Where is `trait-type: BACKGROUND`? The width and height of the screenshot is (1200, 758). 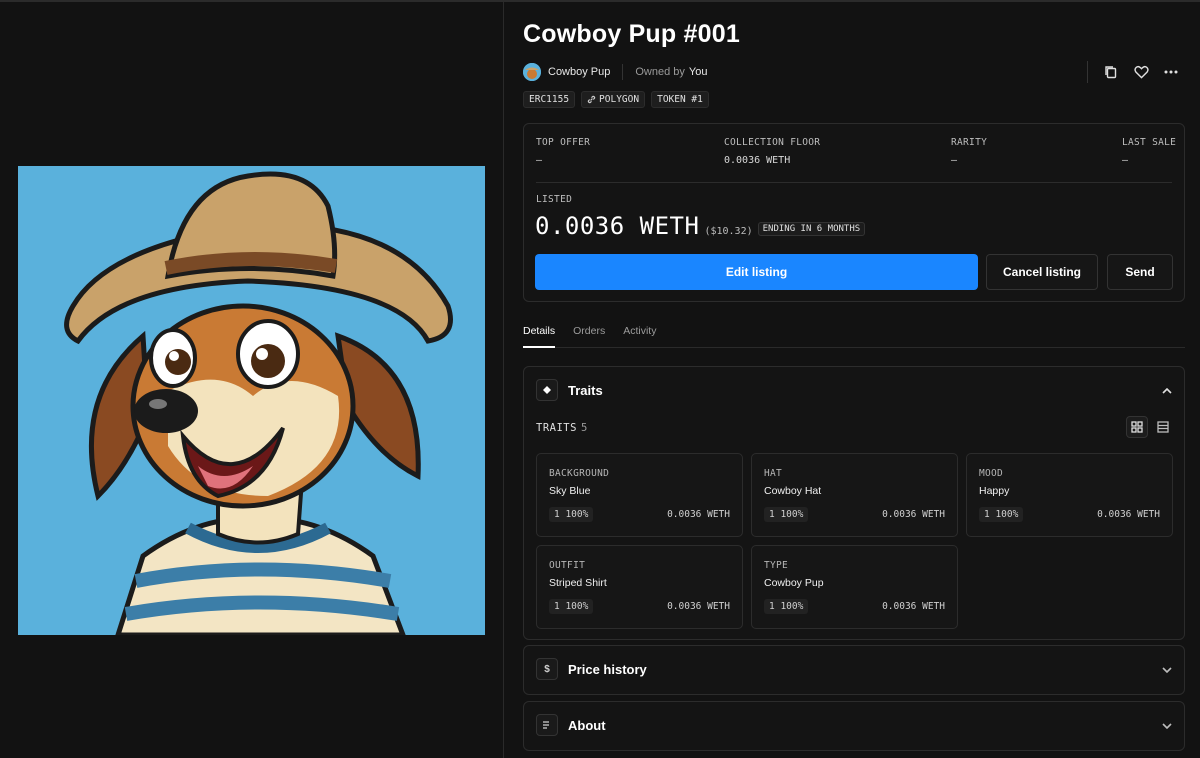 trait-type: BACKGROUND is located at coordinates (579, 473).